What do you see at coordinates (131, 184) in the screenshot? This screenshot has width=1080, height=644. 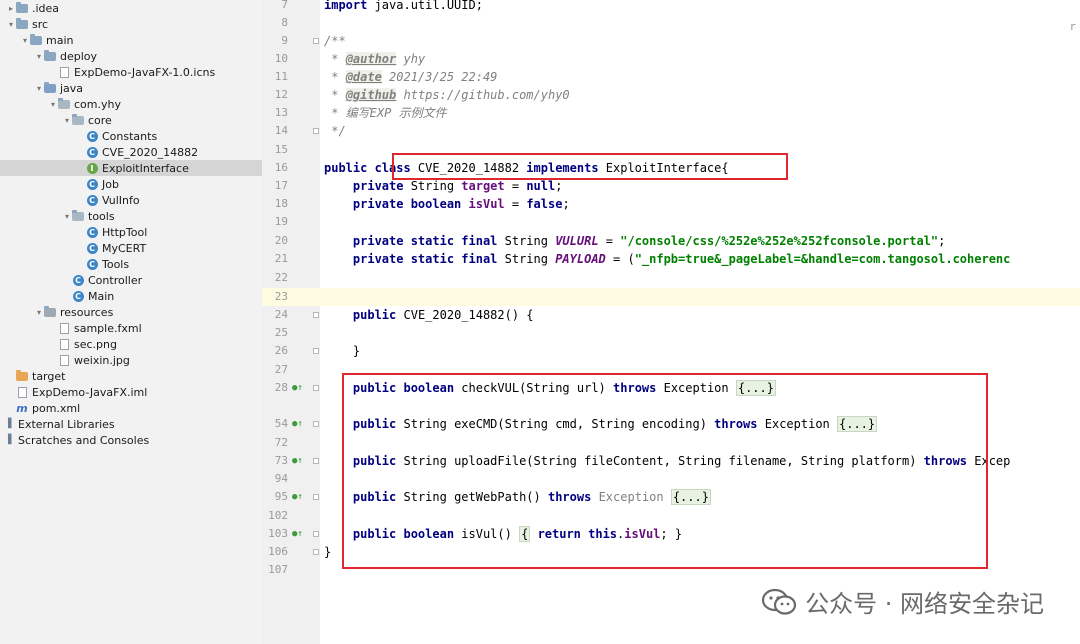 I see `tree-item: C Job` at bounding box center [131, 184].